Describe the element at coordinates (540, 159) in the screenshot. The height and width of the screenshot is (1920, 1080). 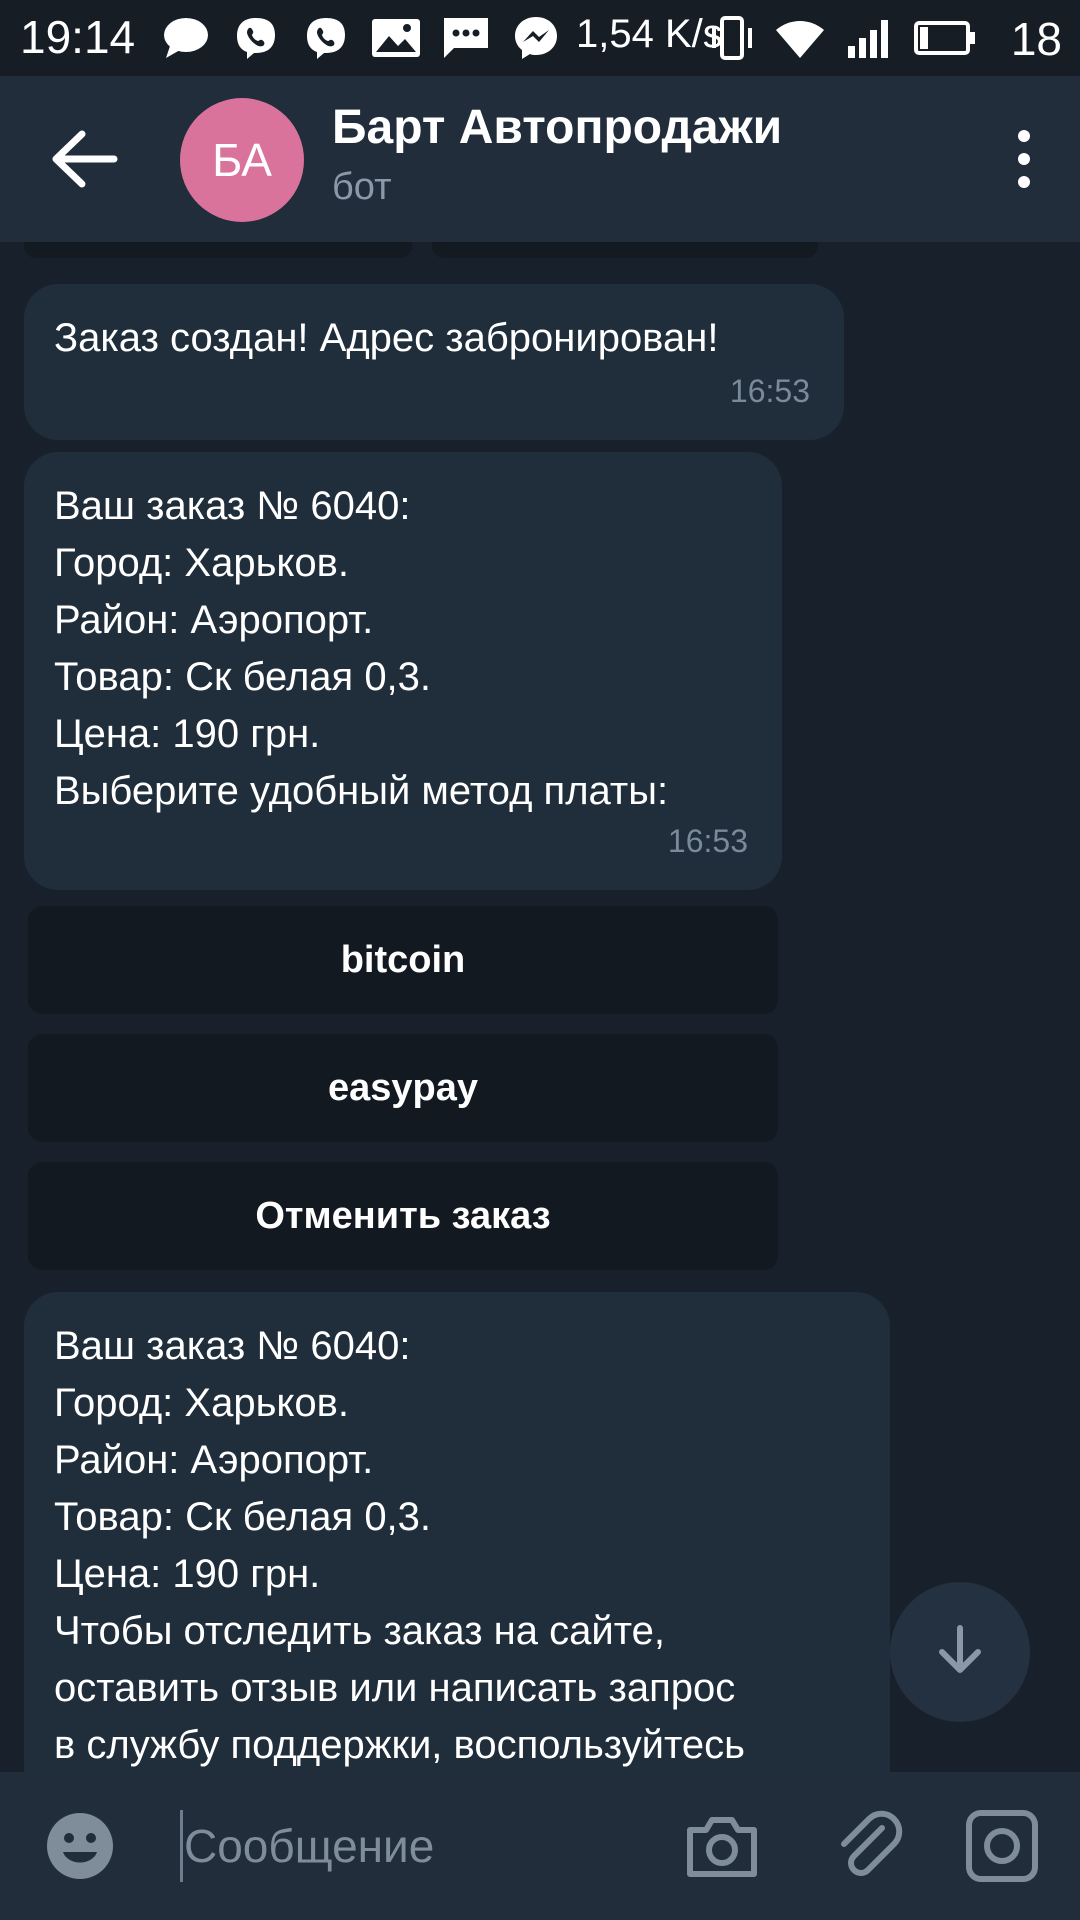
I see `chat-header: БА Барт Автопродажи бот` at that location.